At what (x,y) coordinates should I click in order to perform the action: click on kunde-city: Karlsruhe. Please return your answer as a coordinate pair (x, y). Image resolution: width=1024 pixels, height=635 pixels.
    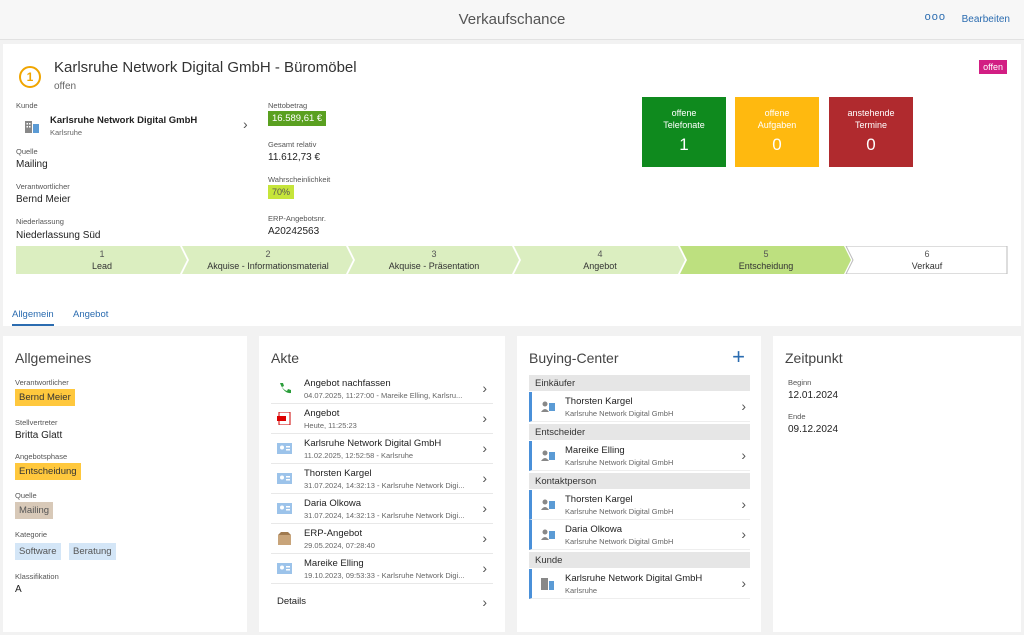
    Looking at the image, I should click on (66, 132).